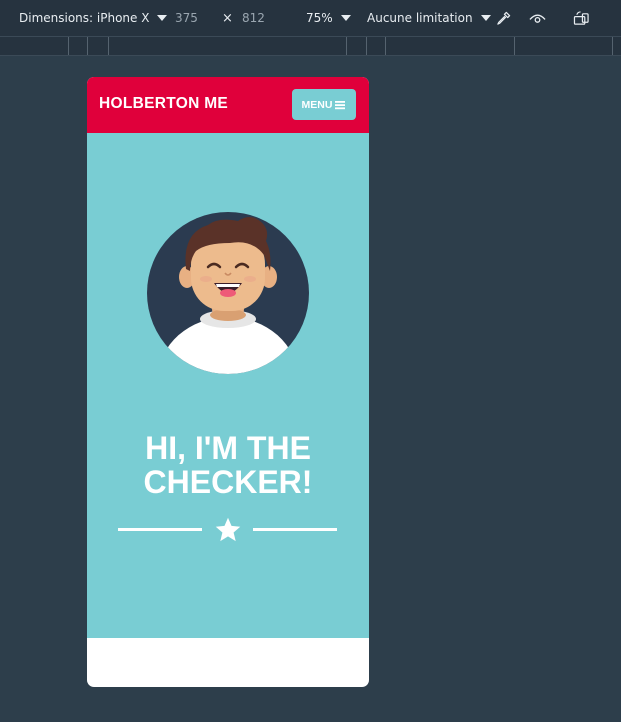  What do you see at coordinates (503, 18) in the screenshot?
I see `eyedropper-icon` at bounding box center [503, 18].